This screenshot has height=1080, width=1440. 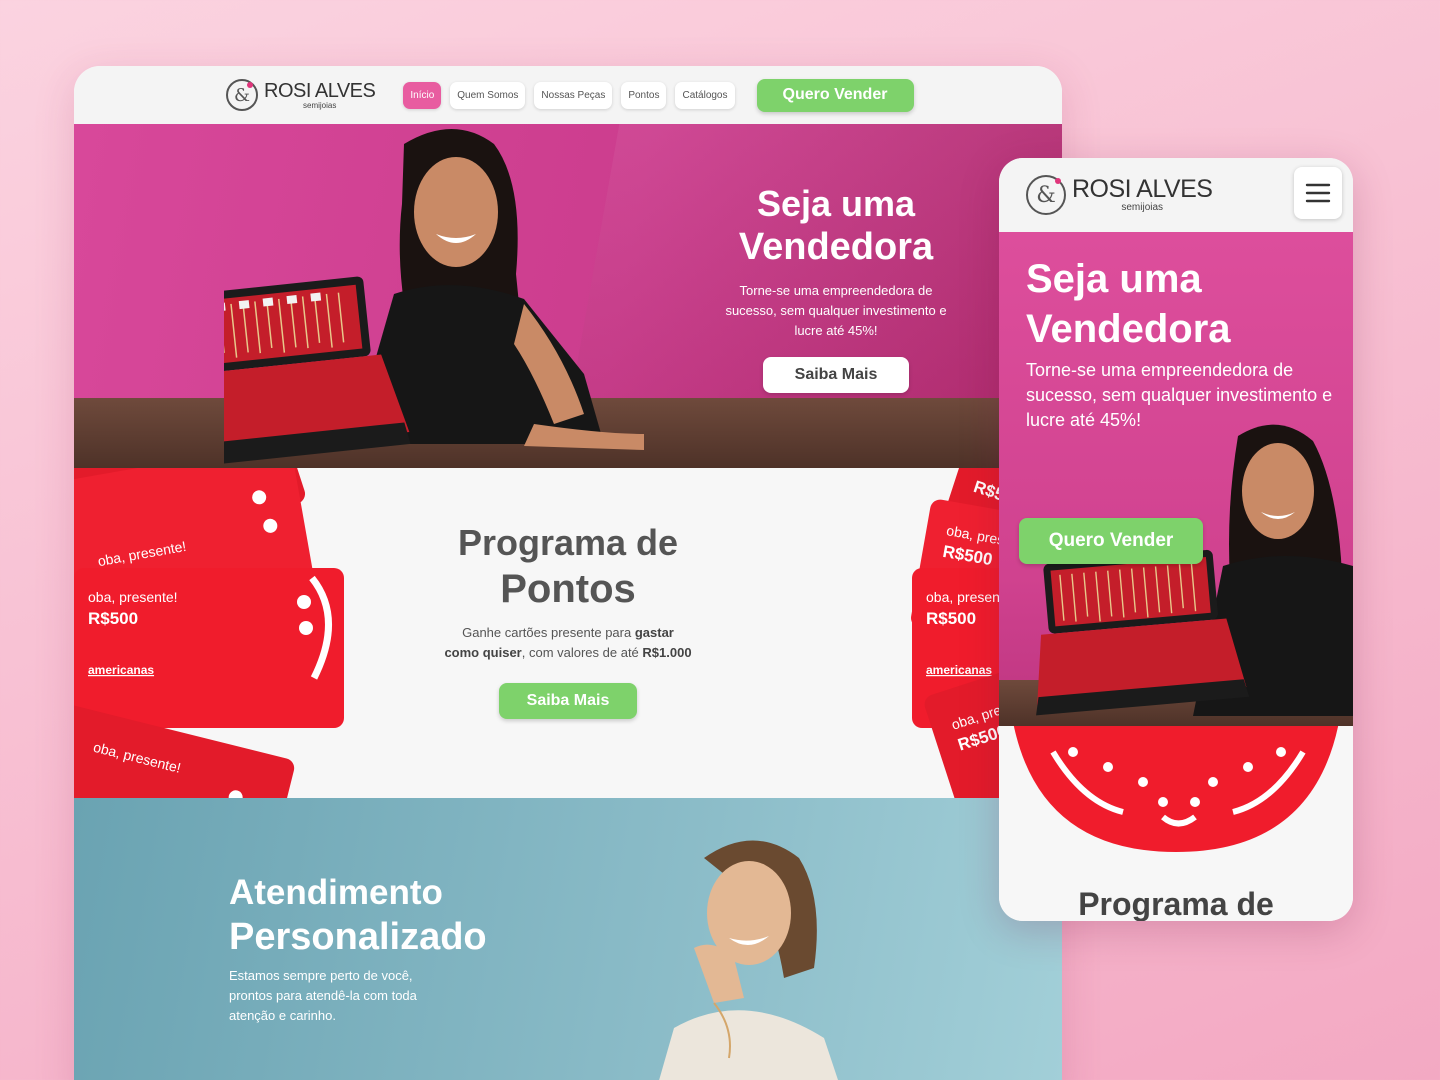 I want to click on points-title-line2: Pontos, so click(x=568, y=589).